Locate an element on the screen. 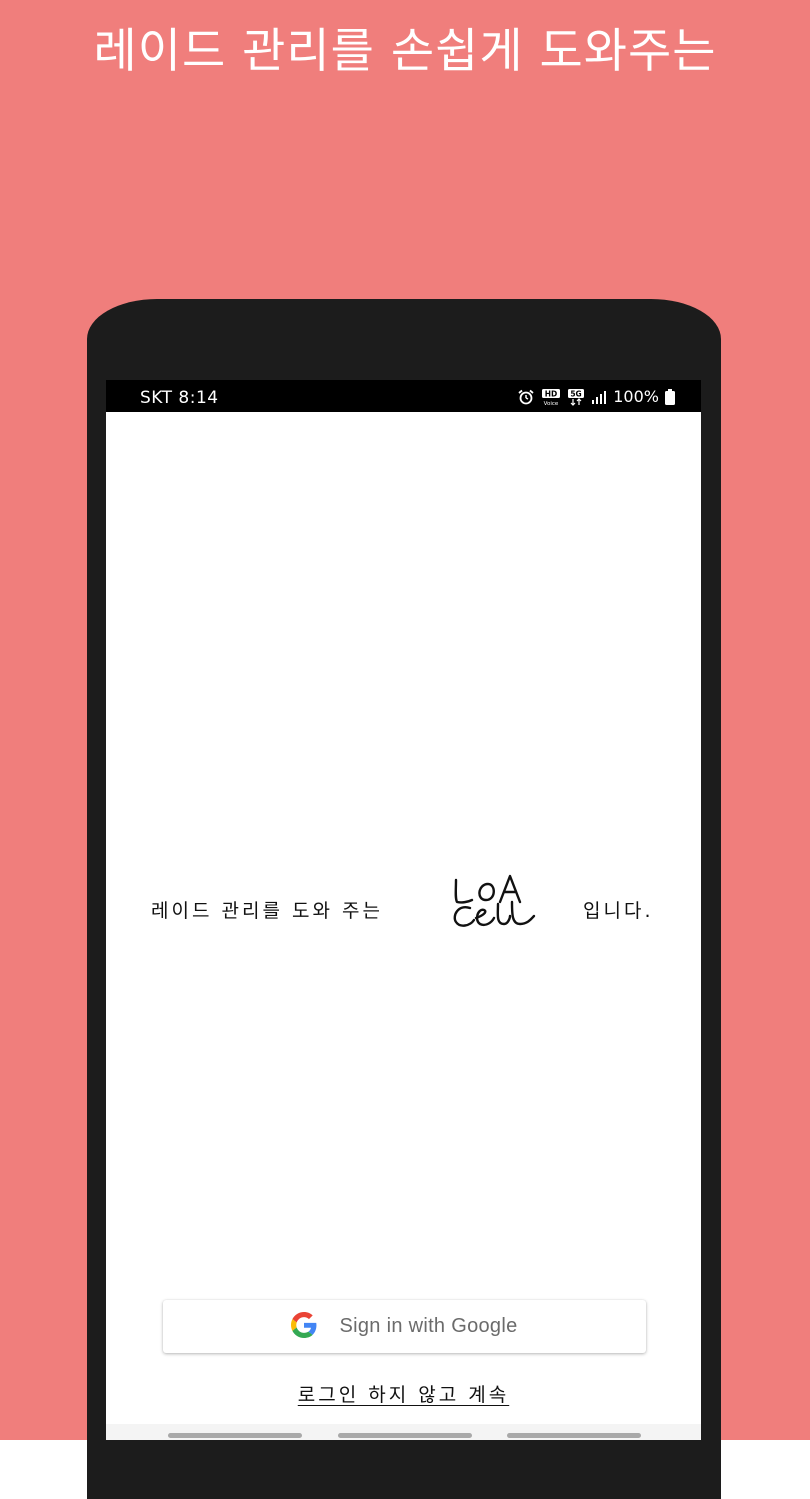  nav-handle-right is located at coordinates (574, 1435).